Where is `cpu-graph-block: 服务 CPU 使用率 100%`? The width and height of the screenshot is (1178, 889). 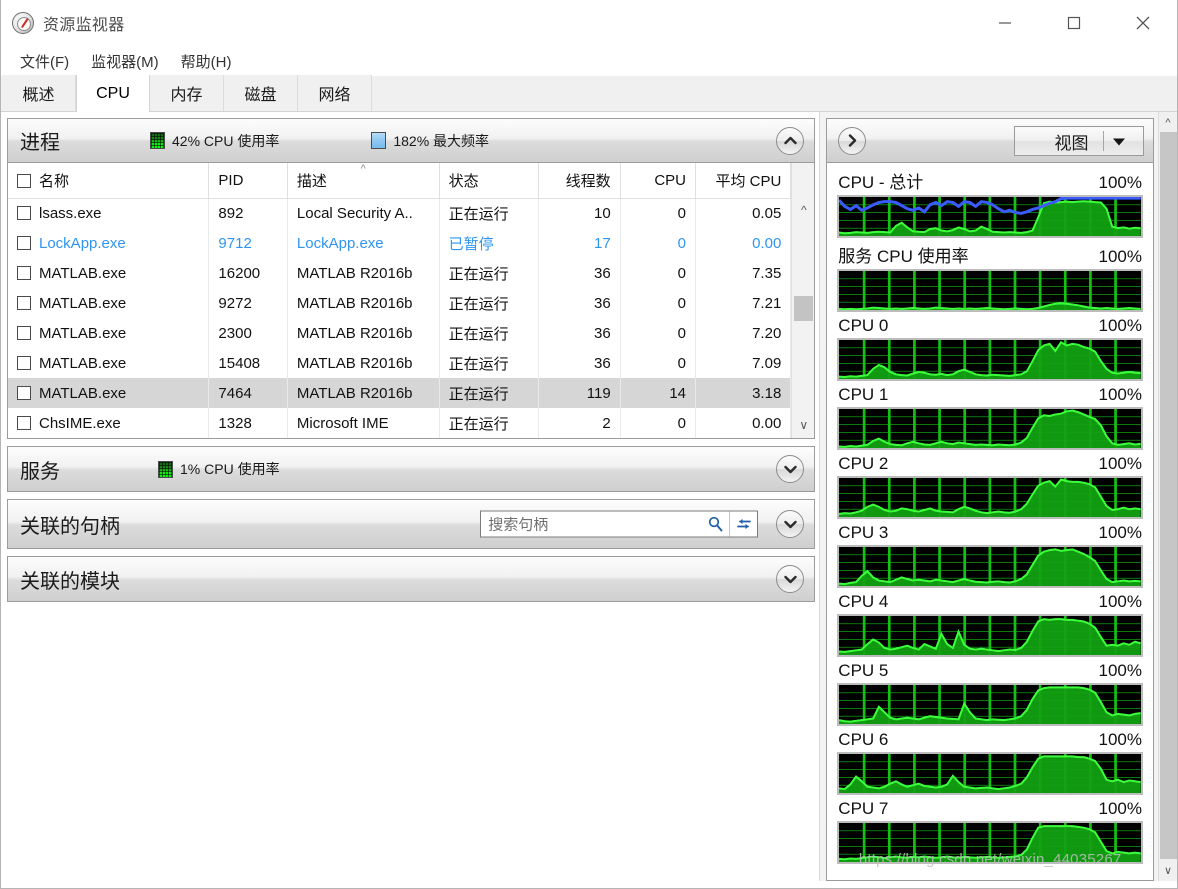
cpu-graph-block: 服务 CPU 使用率 100% is located at coordinates (990, 276).